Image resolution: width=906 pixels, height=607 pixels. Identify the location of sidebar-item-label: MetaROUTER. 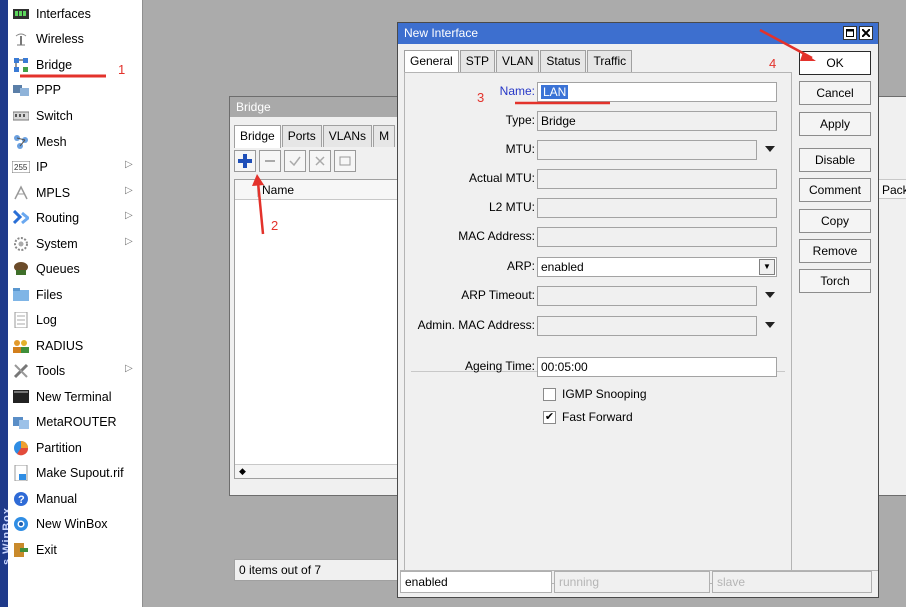
(76, 421).